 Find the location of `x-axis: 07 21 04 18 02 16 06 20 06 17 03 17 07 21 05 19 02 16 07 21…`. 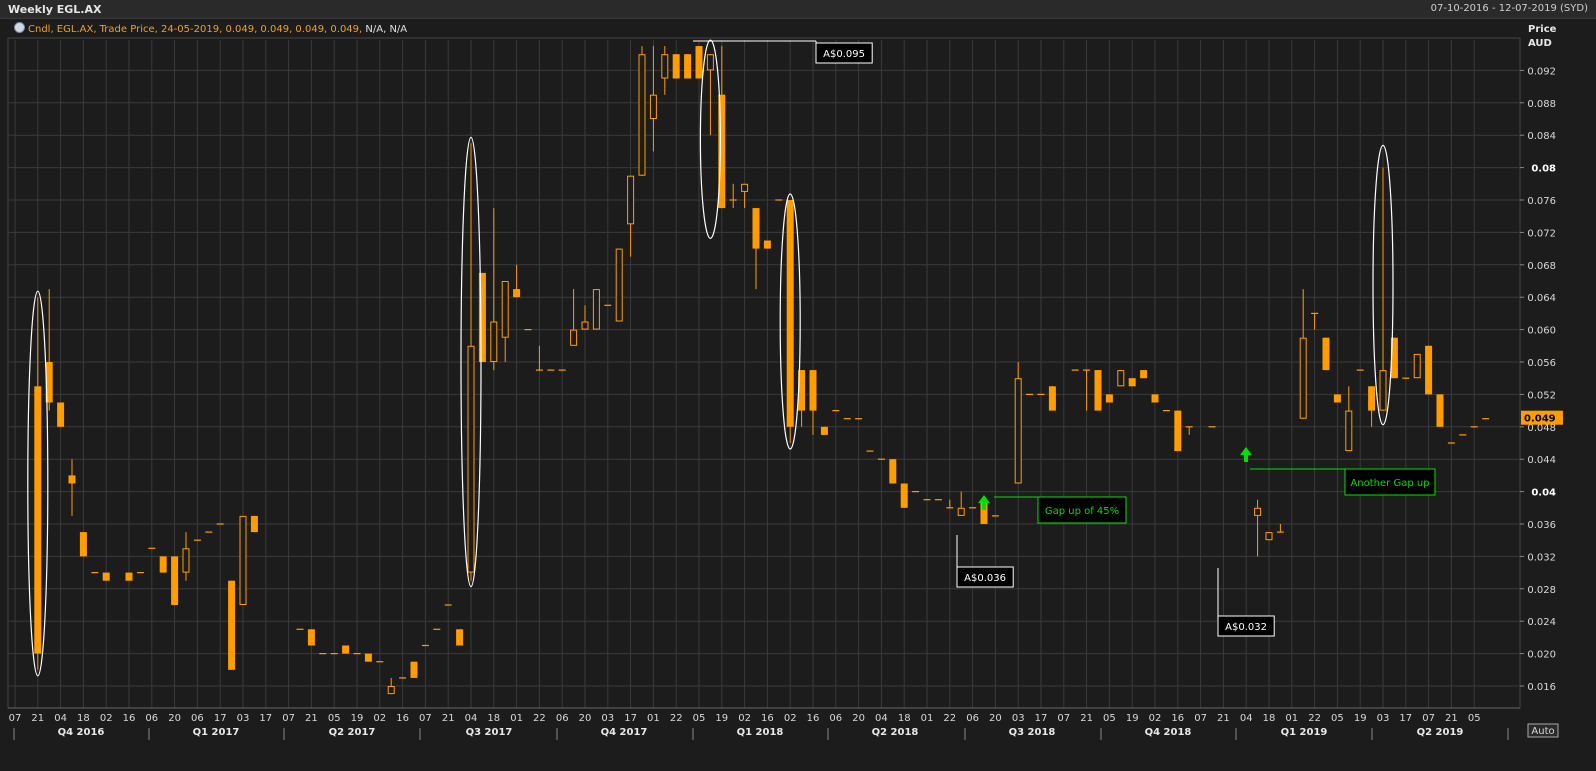

x-axis: 07 21 04 18 02 16 06 20 06 17 03 17 07 21 05 19 02 16 07 21… is located at coordinates (783, 723).